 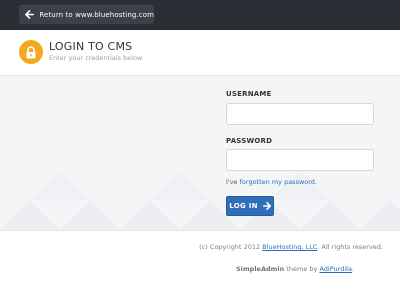 I want to click on page-title: LOGIN TO CMS, so click(x=91, y=46).